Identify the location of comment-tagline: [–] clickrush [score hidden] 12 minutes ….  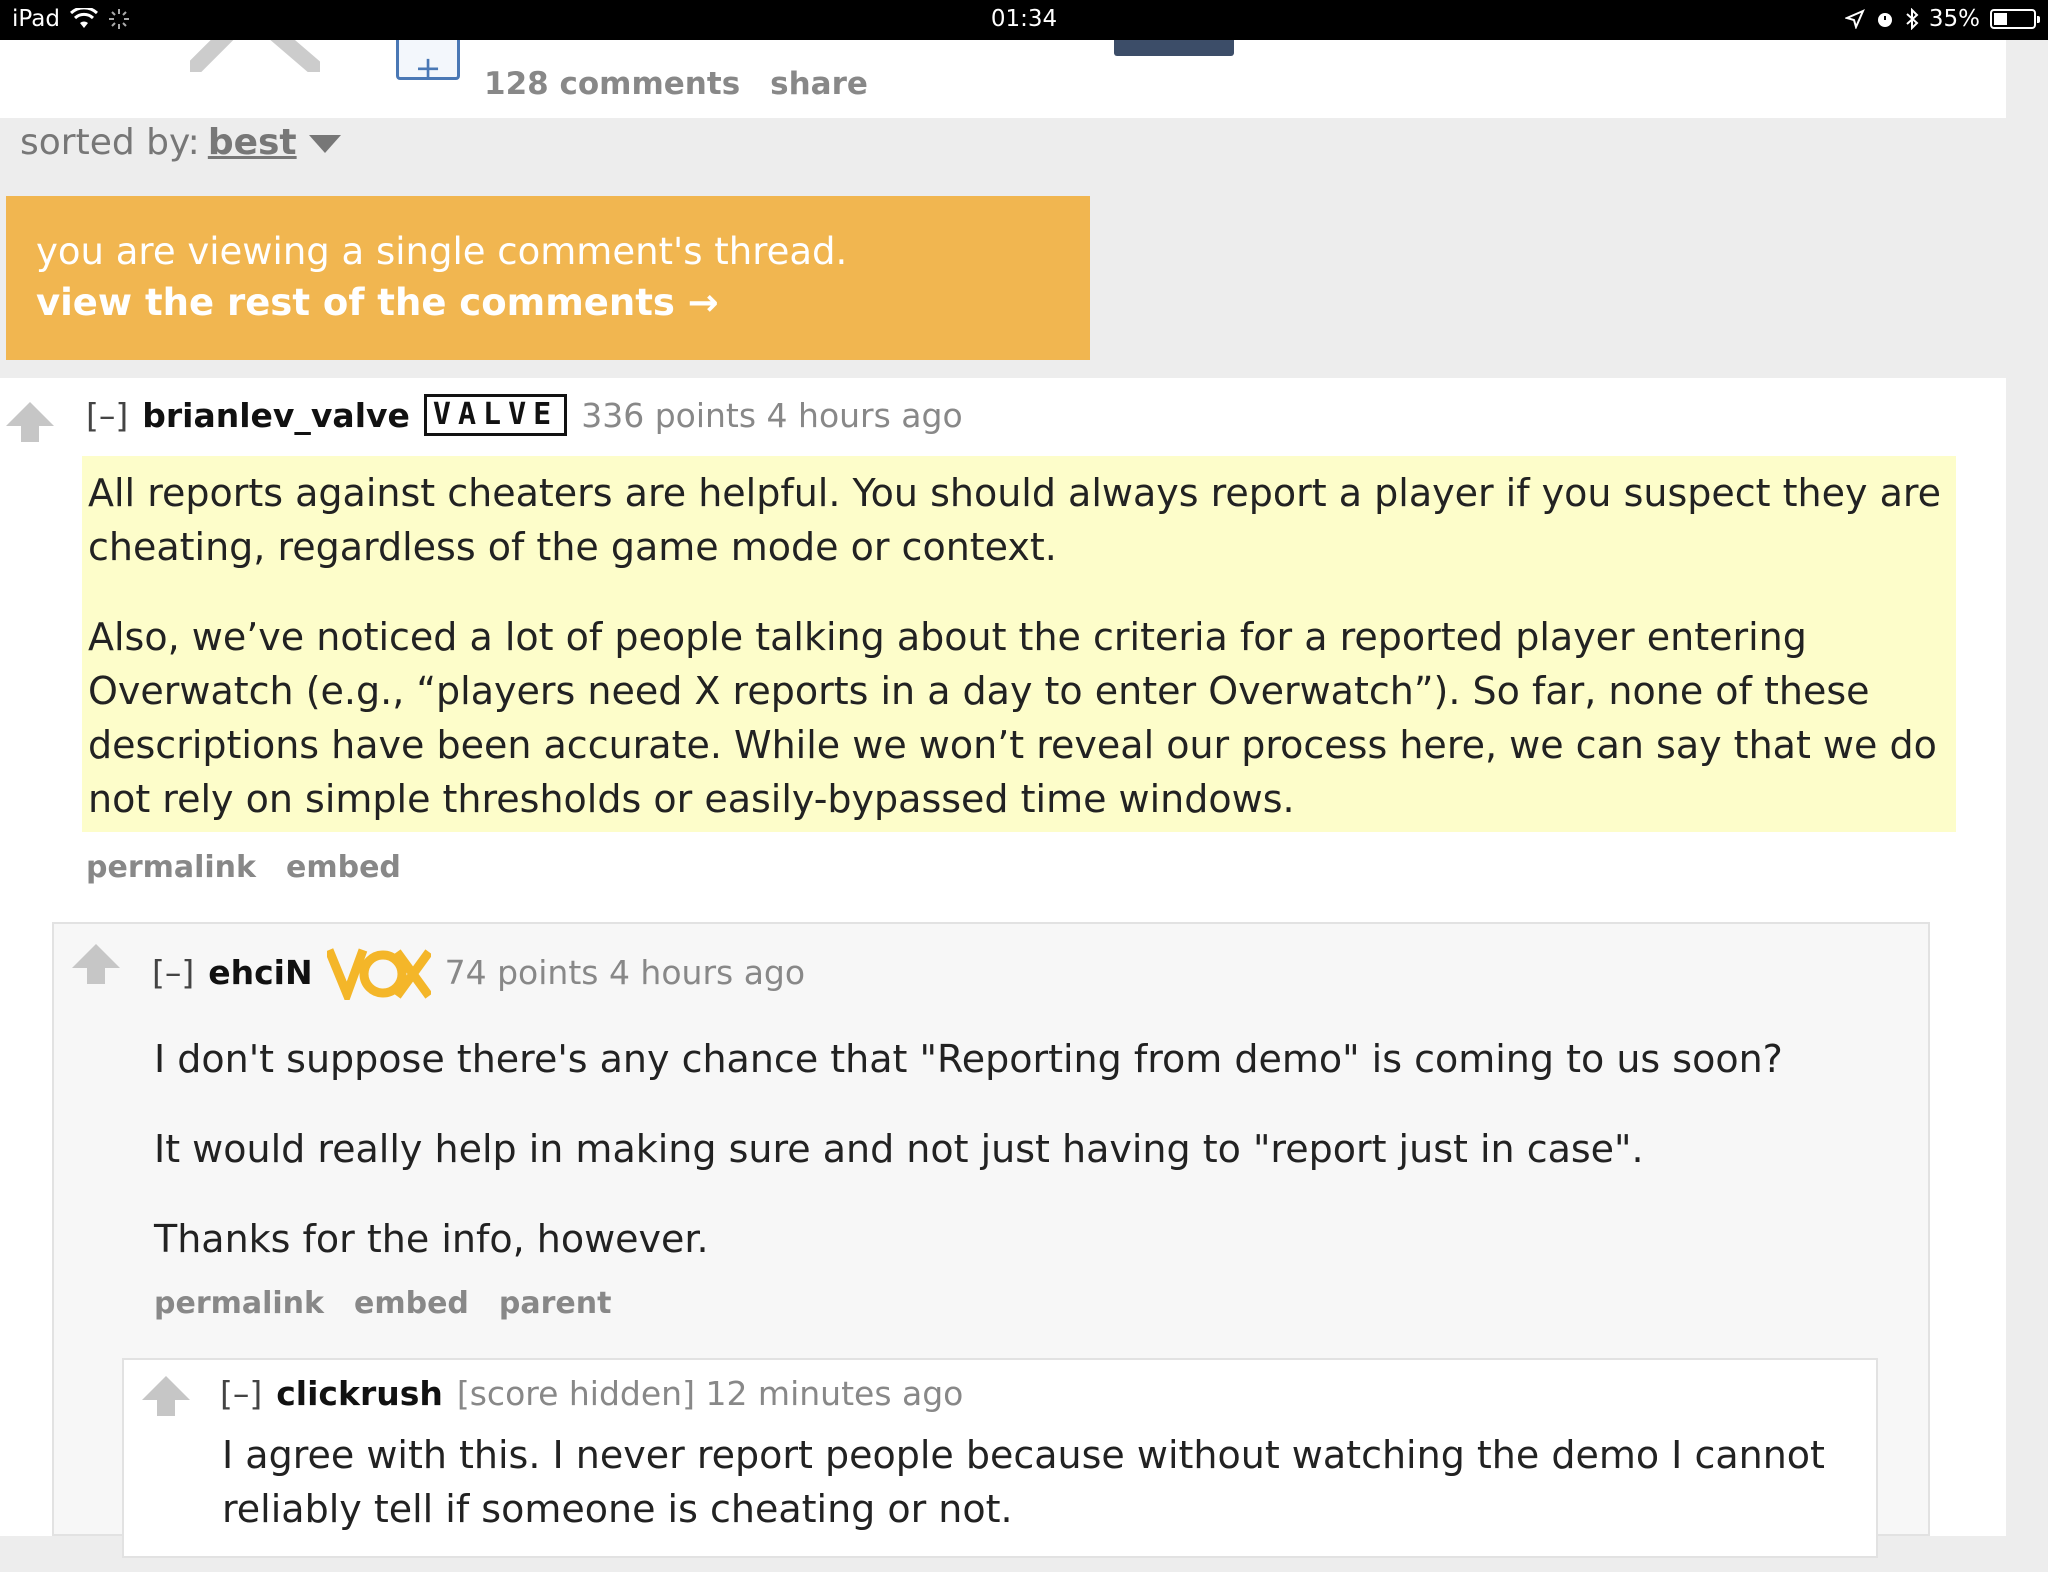
(591, 1393).